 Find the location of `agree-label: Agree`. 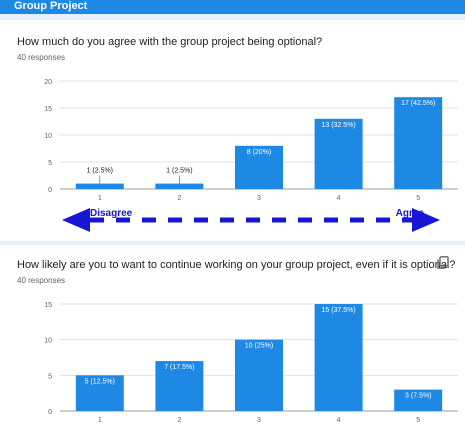

agree-label: Agree is located at coordinates (410, 213).